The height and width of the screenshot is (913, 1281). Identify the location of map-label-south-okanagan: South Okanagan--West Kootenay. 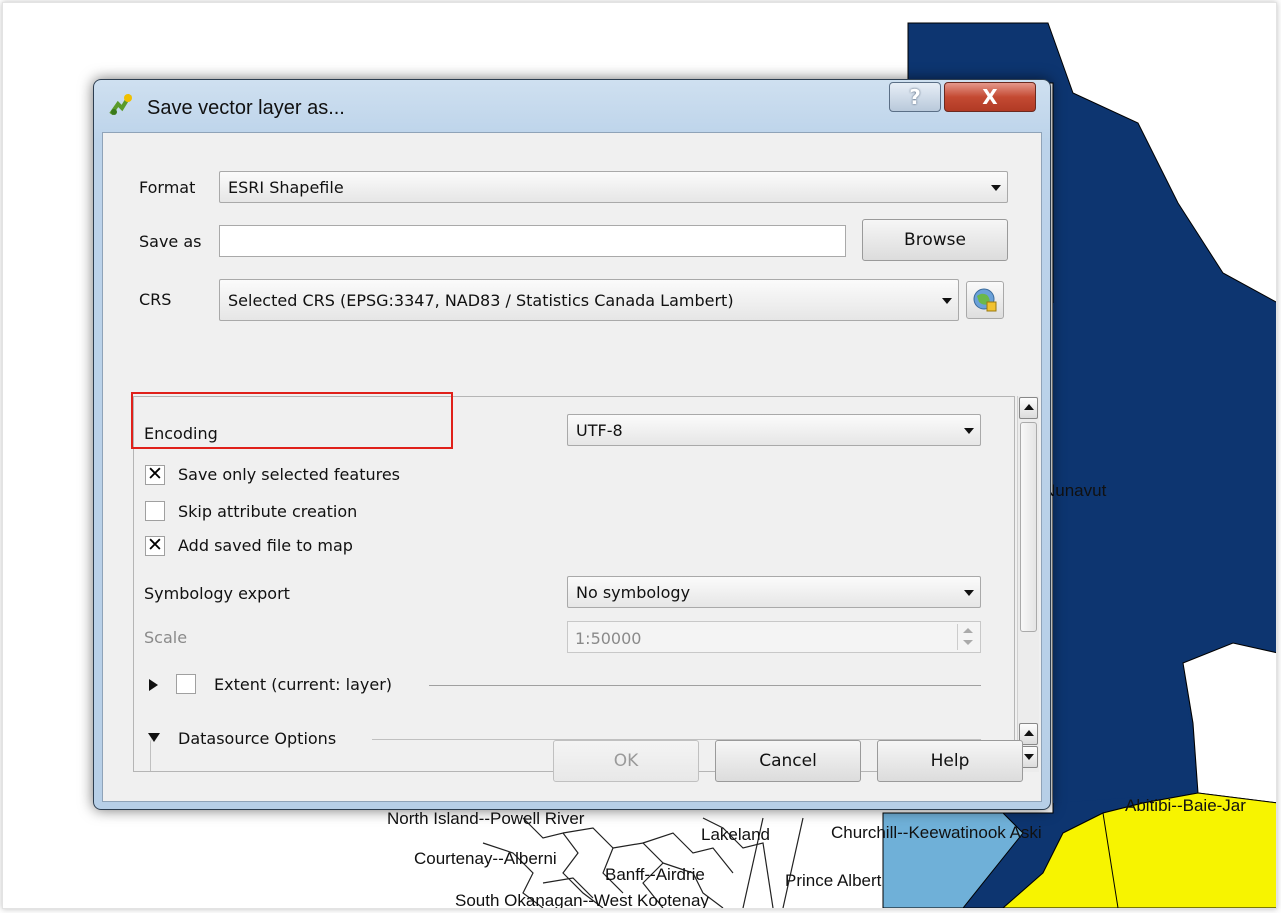
(582, 900).